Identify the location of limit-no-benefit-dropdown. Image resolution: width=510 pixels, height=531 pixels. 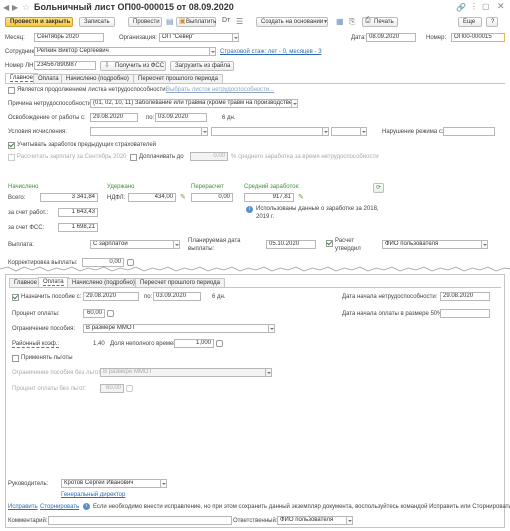
(269, 372).